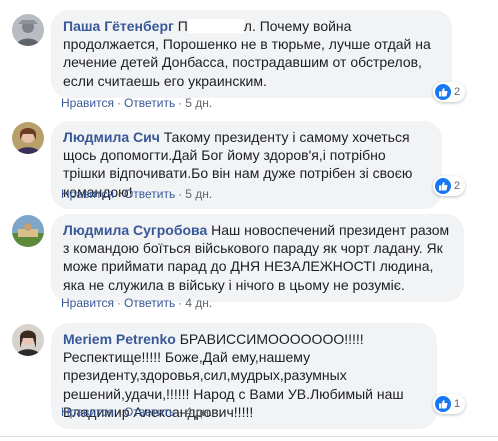  I want to click on redaction-box, so click(215, 26).